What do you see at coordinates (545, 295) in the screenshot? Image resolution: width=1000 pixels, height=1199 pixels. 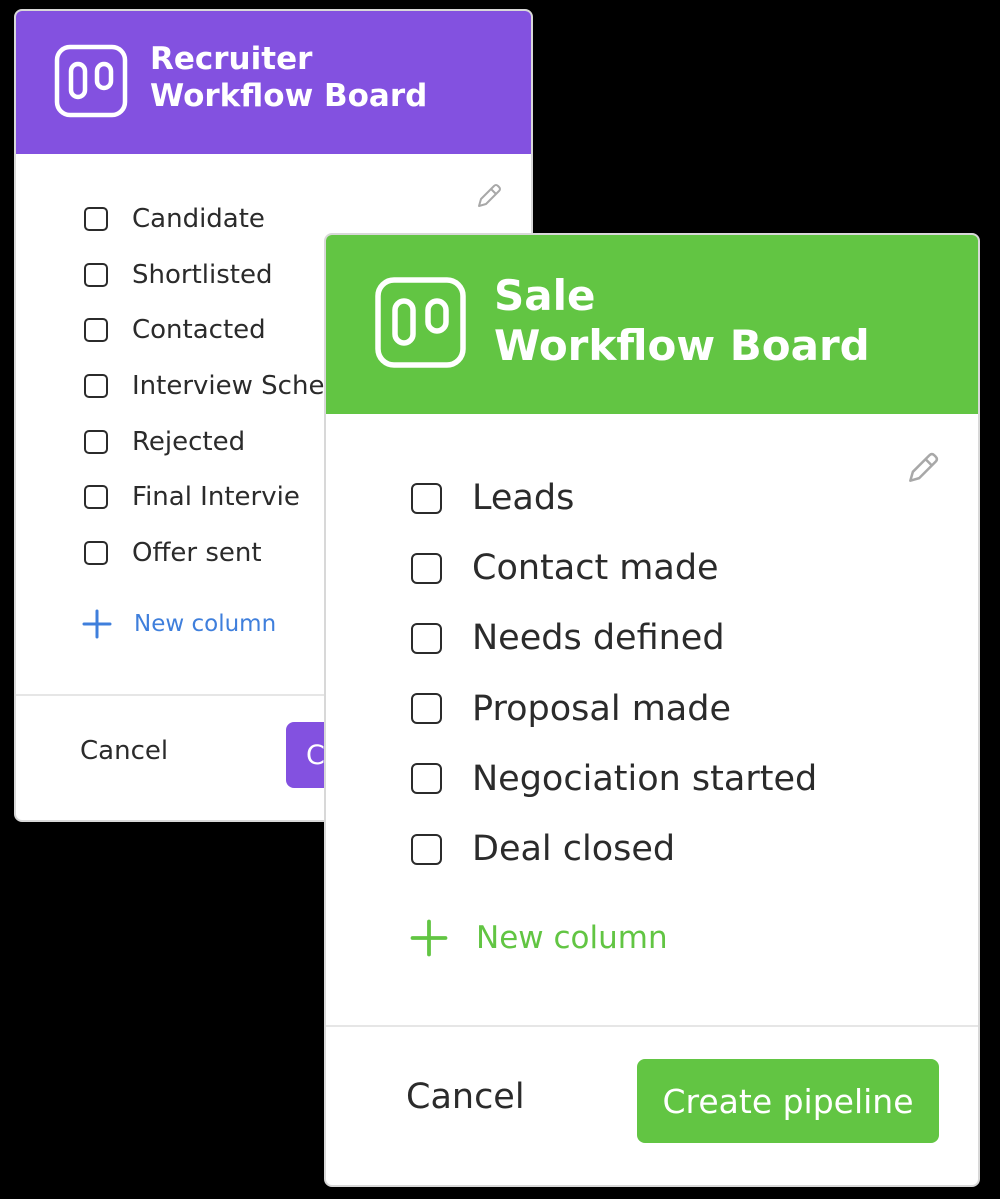 I see `board-title-line1: Sale` at bounding box center [545, 295].